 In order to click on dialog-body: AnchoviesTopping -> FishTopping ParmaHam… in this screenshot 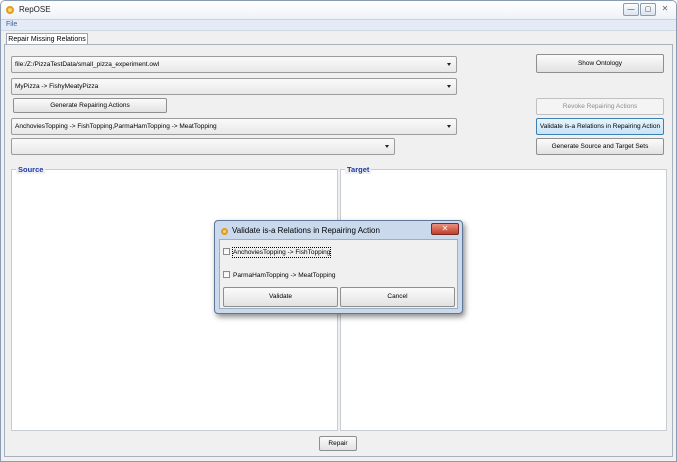, I will do `click(338, 274)`.